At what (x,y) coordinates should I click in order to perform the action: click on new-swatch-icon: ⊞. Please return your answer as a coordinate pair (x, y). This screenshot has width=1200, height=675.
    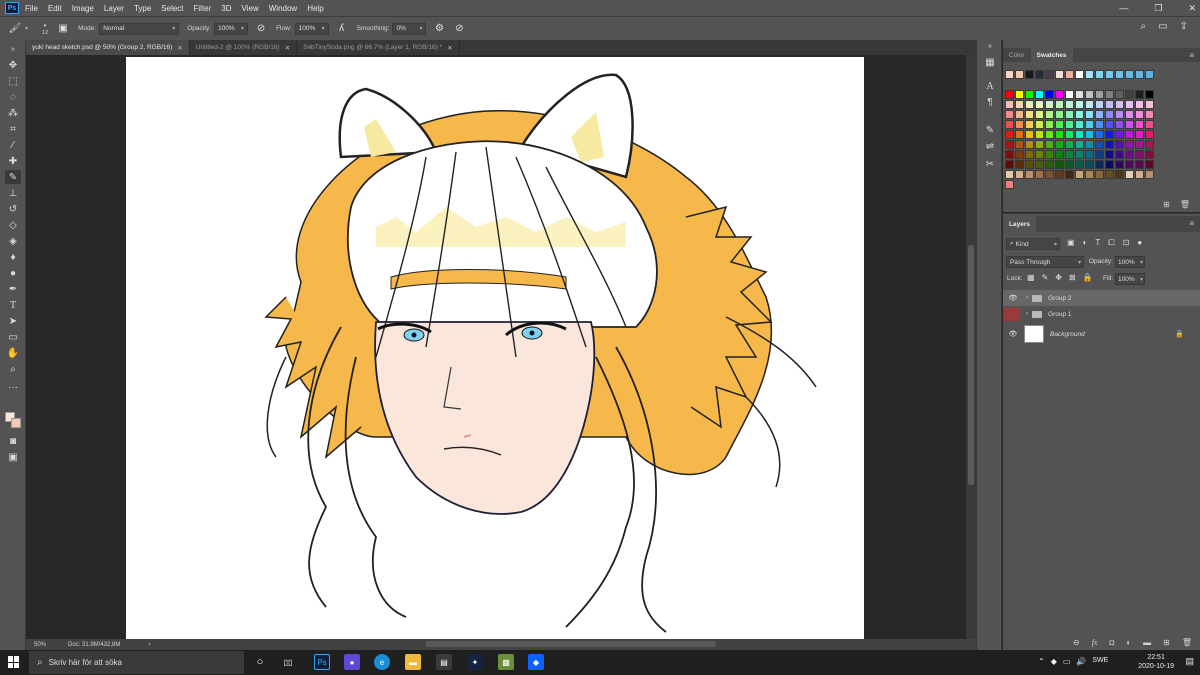
    Looking at the image, I should click on (1166, 204).